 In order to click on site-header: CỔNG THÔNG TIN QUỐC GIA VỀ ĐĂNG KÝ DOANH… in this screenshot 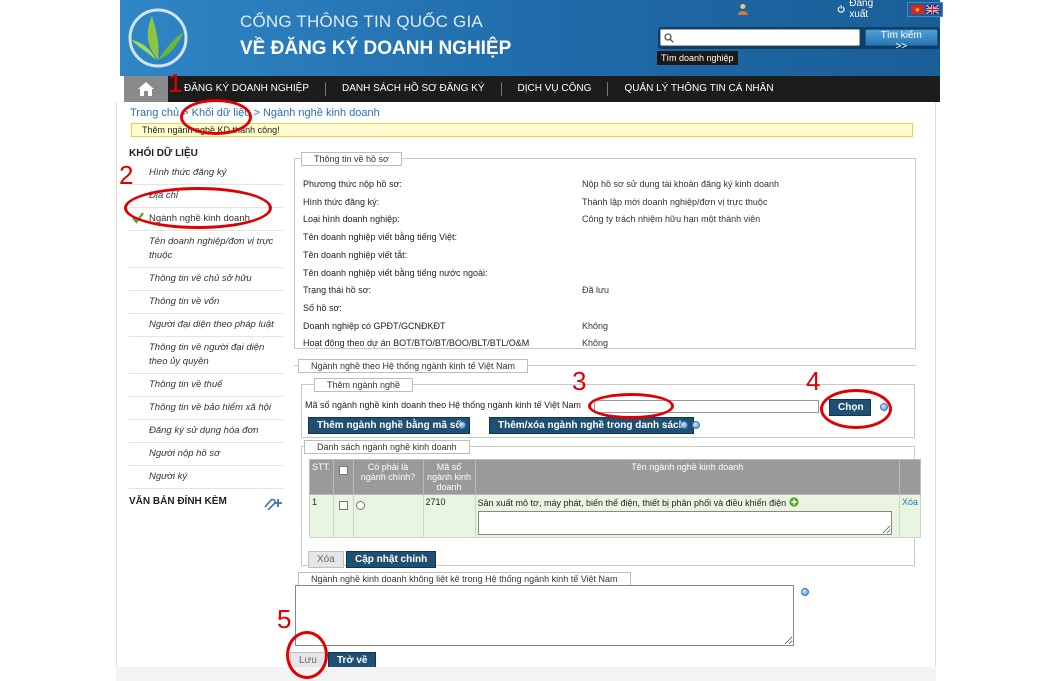, I will do `click(522, 51)`.